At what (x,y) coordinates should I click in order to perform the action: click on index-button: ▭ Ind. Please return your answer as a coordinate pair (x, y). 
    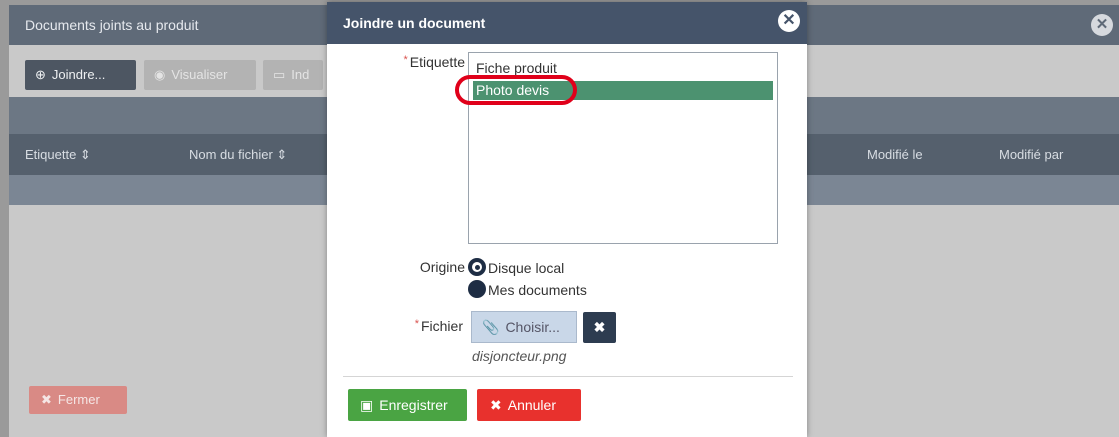
    Looking at the image, I should click on (293, 75).